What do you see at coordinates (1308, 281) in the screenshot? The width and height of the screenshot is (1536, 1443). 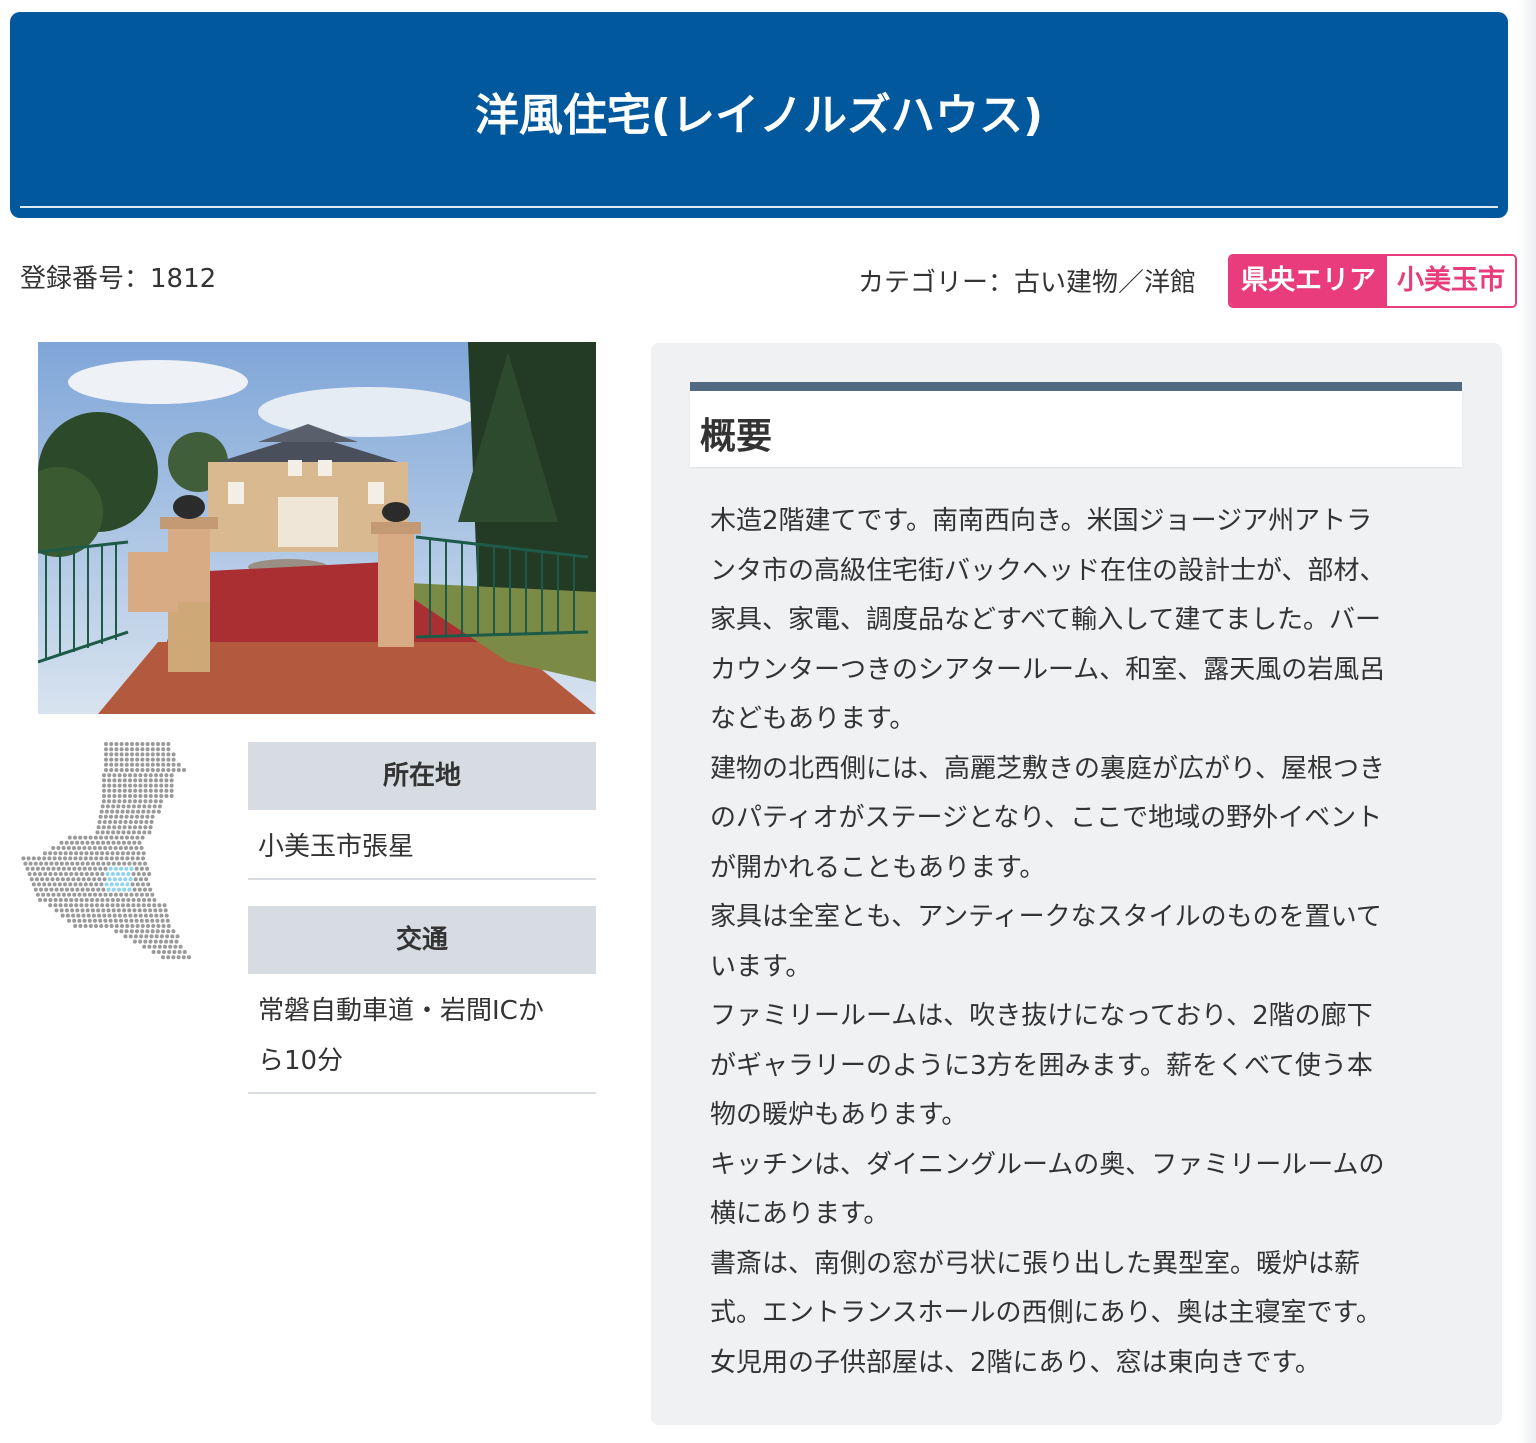 I see `area-tag: 県央エリア` at bounding box center [1308, 281].